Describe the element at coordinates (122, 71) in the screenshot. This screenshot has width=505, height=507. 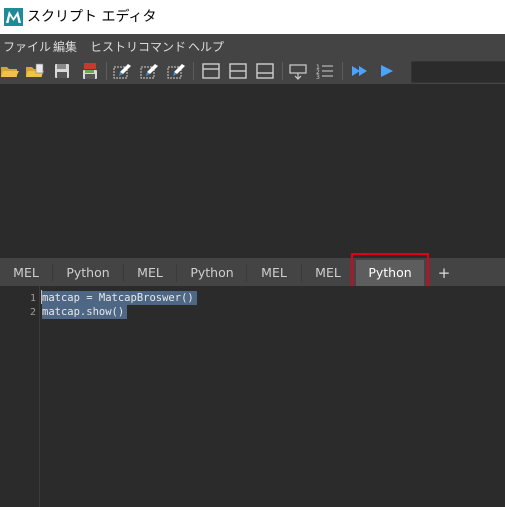
I see `clear-history-icon` at that location.